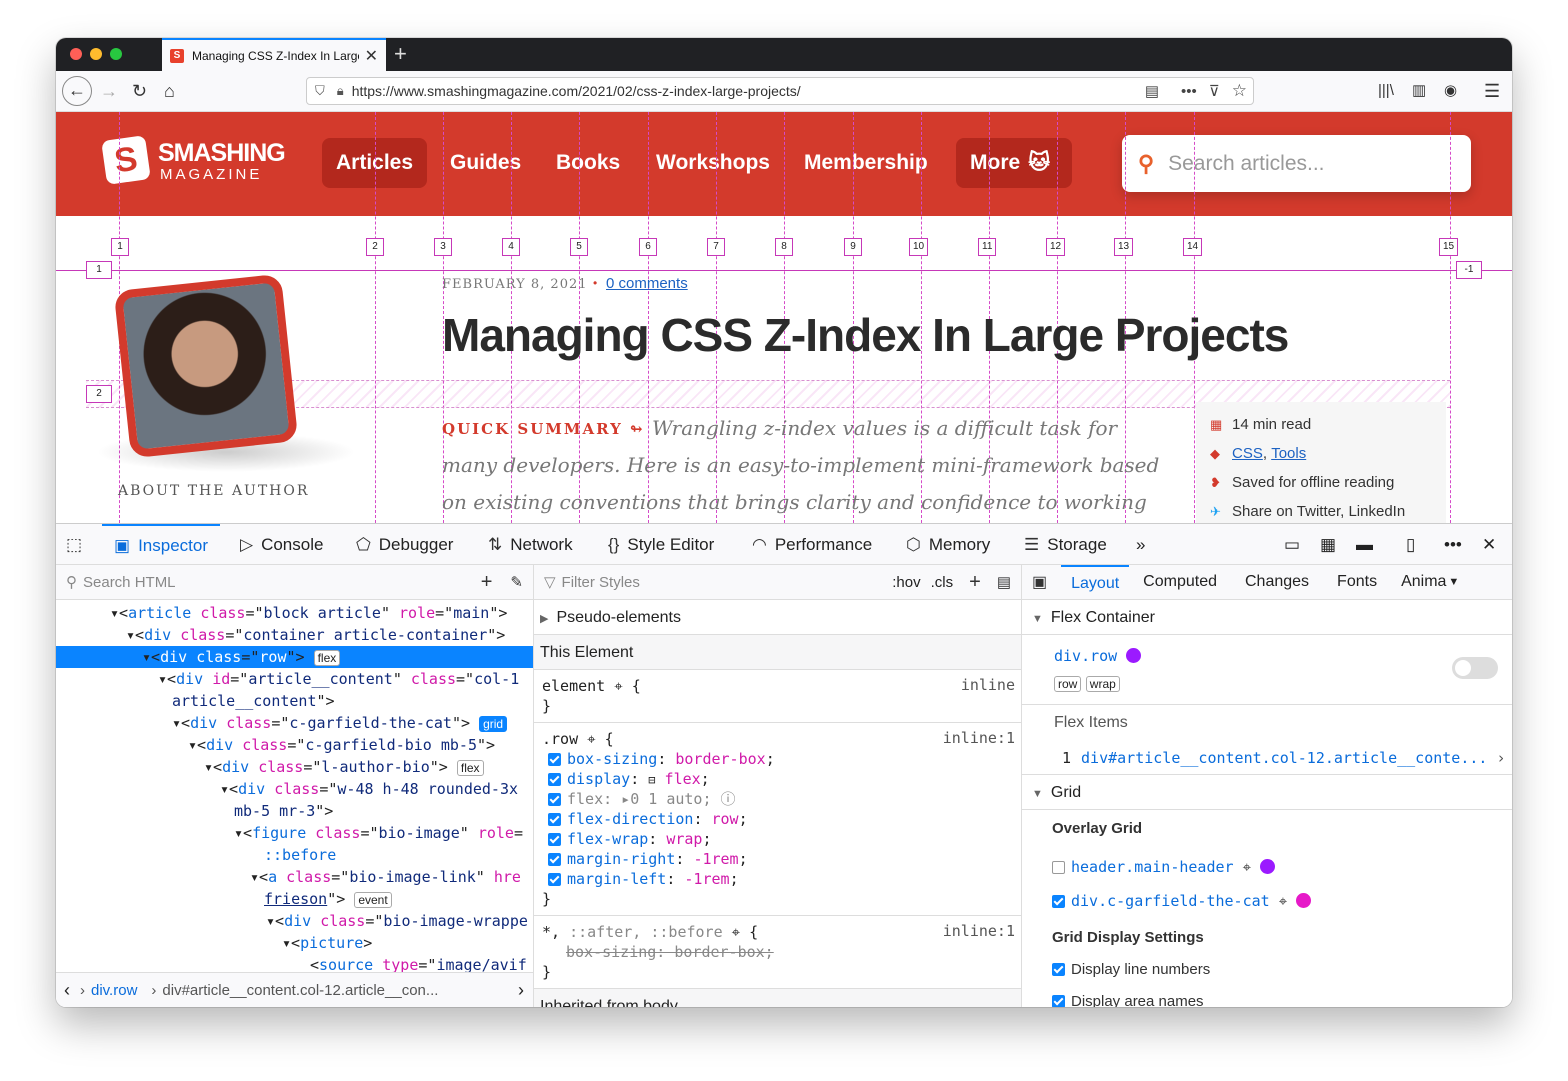 This screenshot has width=1568, height=1081. What do you see at coordinates (651, 780) in the screenshot?
I see `flexbox-highlighter-icon: ⊟` at bounding box center [651, 780].